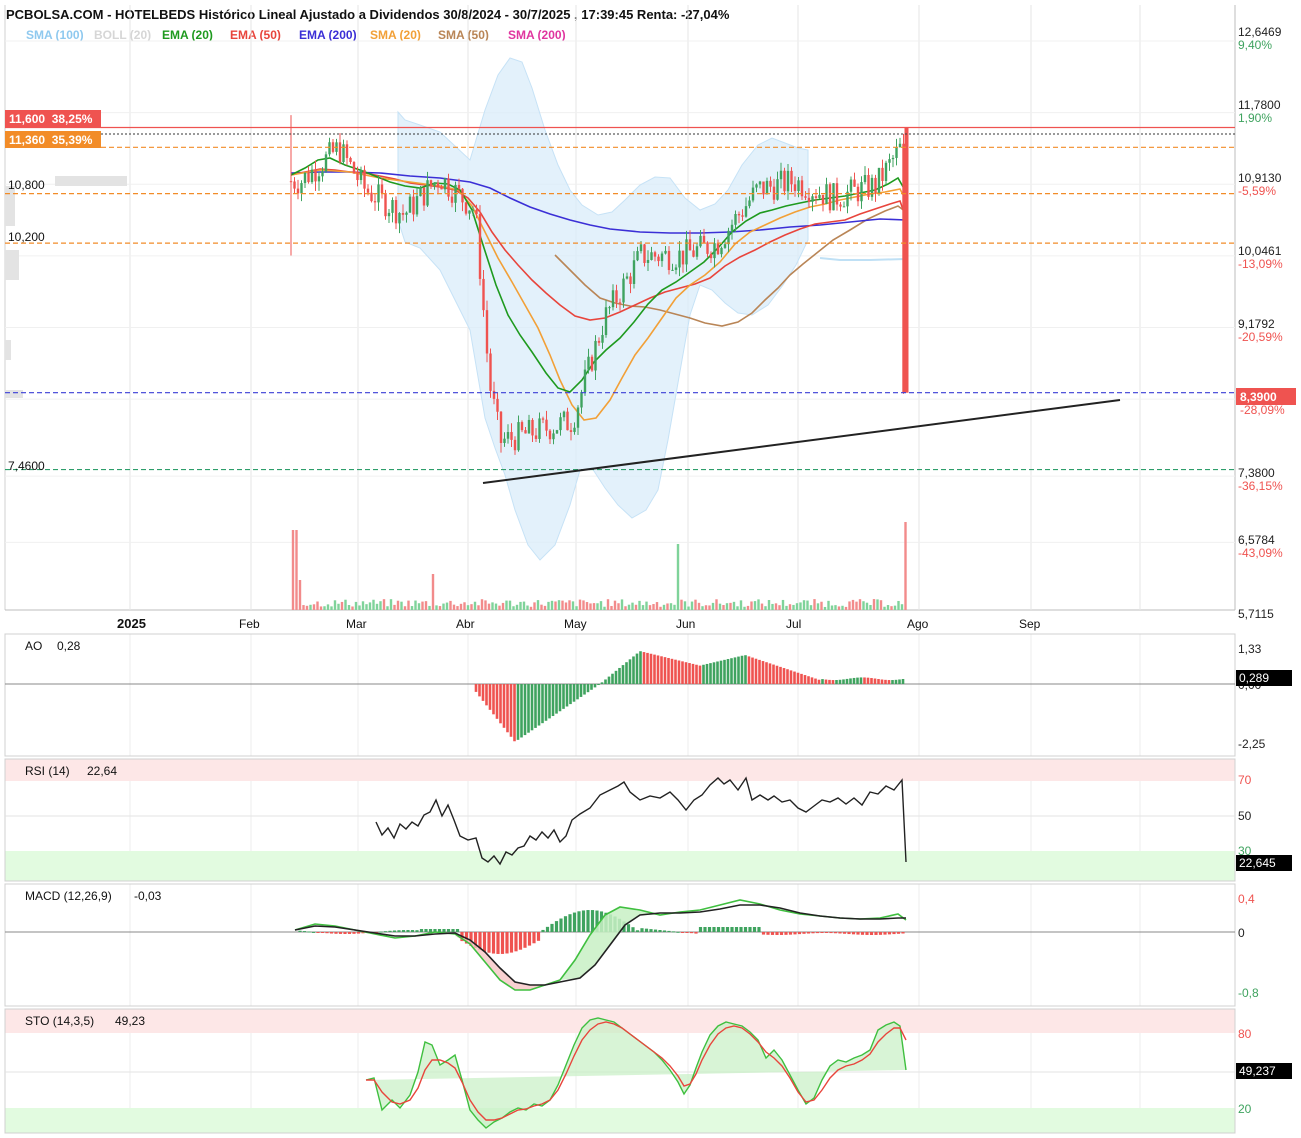 The image size is (1301, 1138). I want to click on legend-sma100: SMA (100), so click(55, 35).